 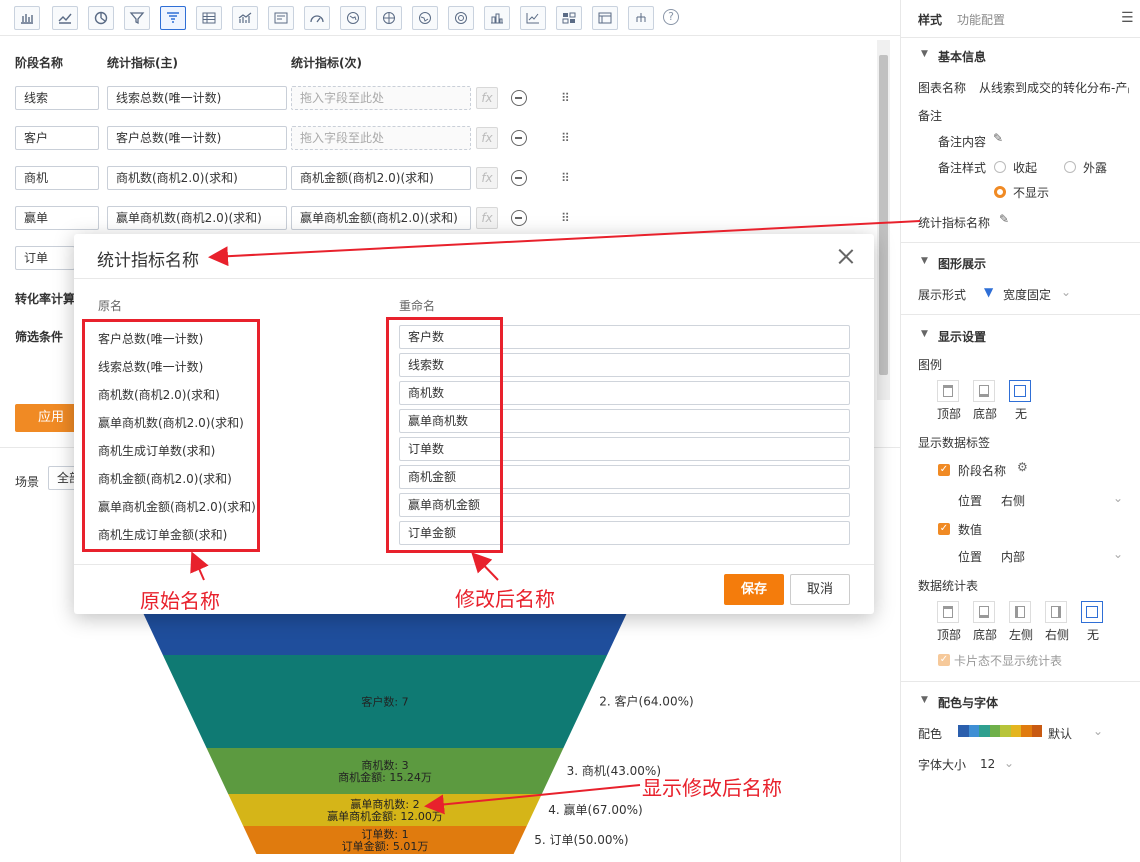 I want to click on histogram-icon, so click(x=497, y=18).